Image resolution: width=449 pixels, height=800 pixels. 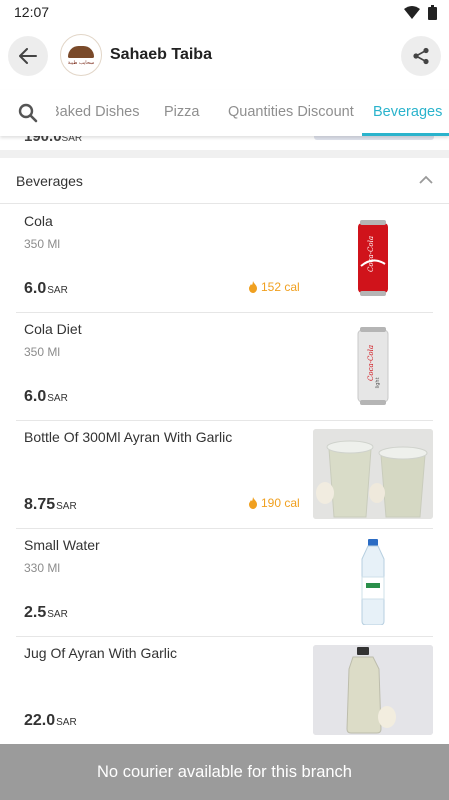 What do you see at coordinates (291, 113) in the screenshot?
I see `tab-quantities-discount: Quantities Discount` at bounding box center [291, 113].